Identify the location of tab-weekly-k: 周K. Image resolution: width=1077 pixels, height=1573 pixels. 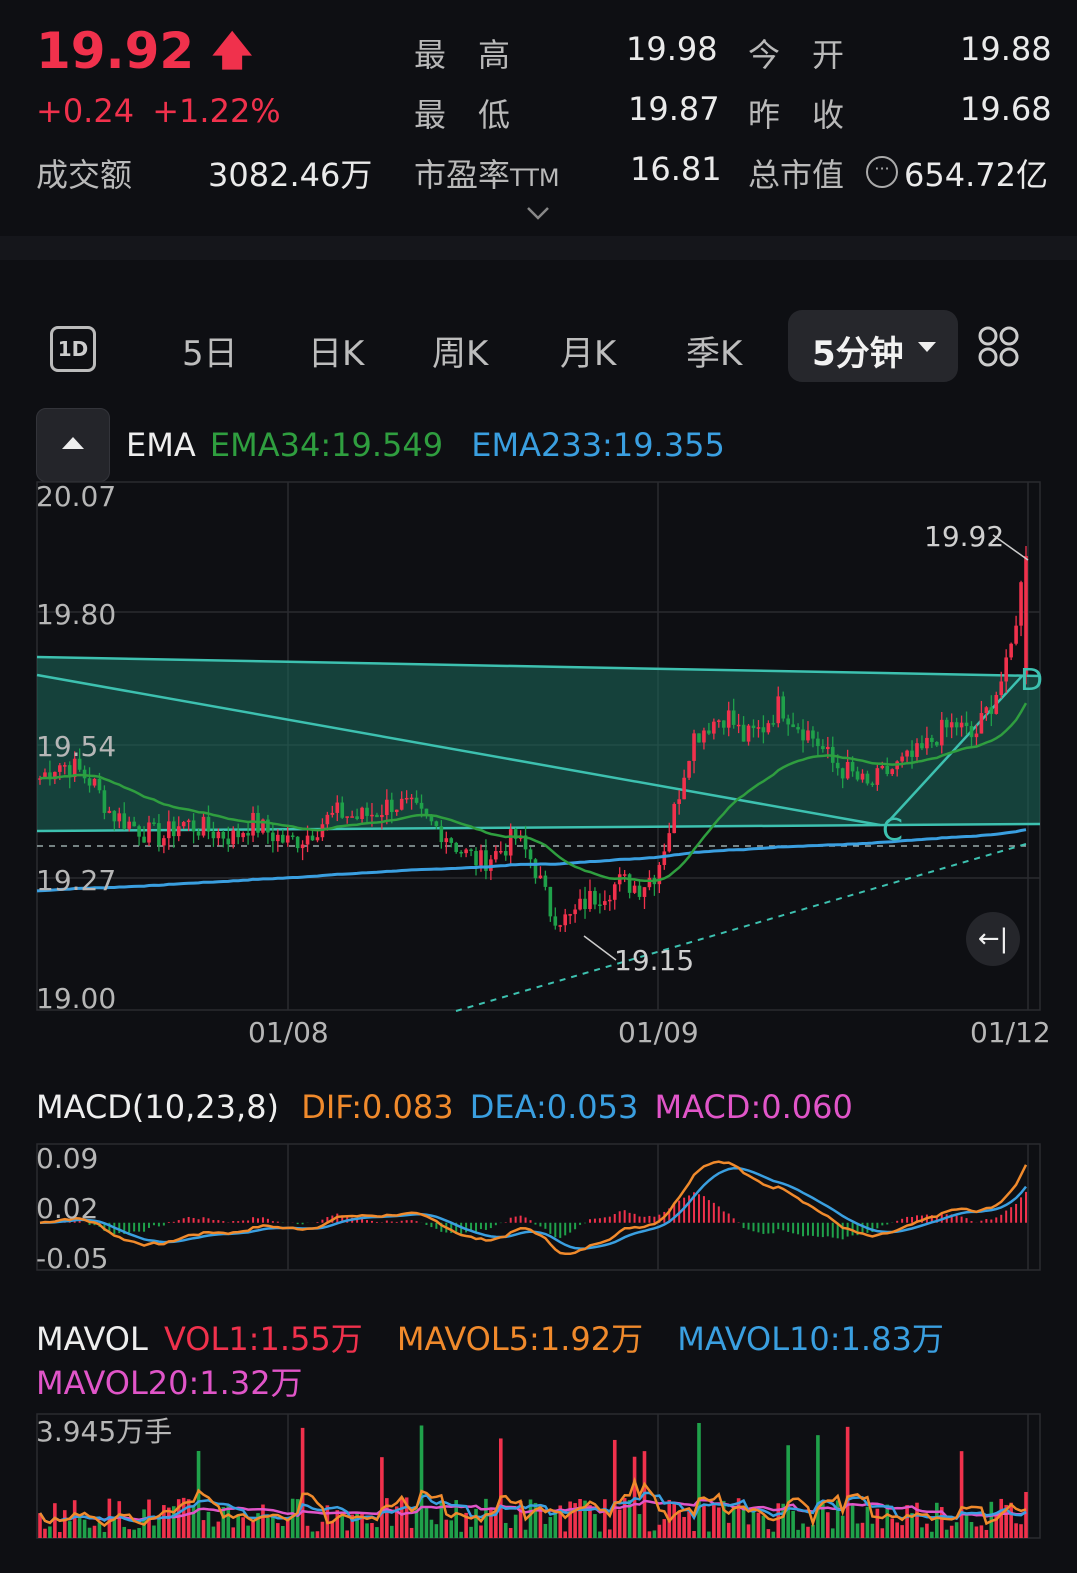
(460, 350).